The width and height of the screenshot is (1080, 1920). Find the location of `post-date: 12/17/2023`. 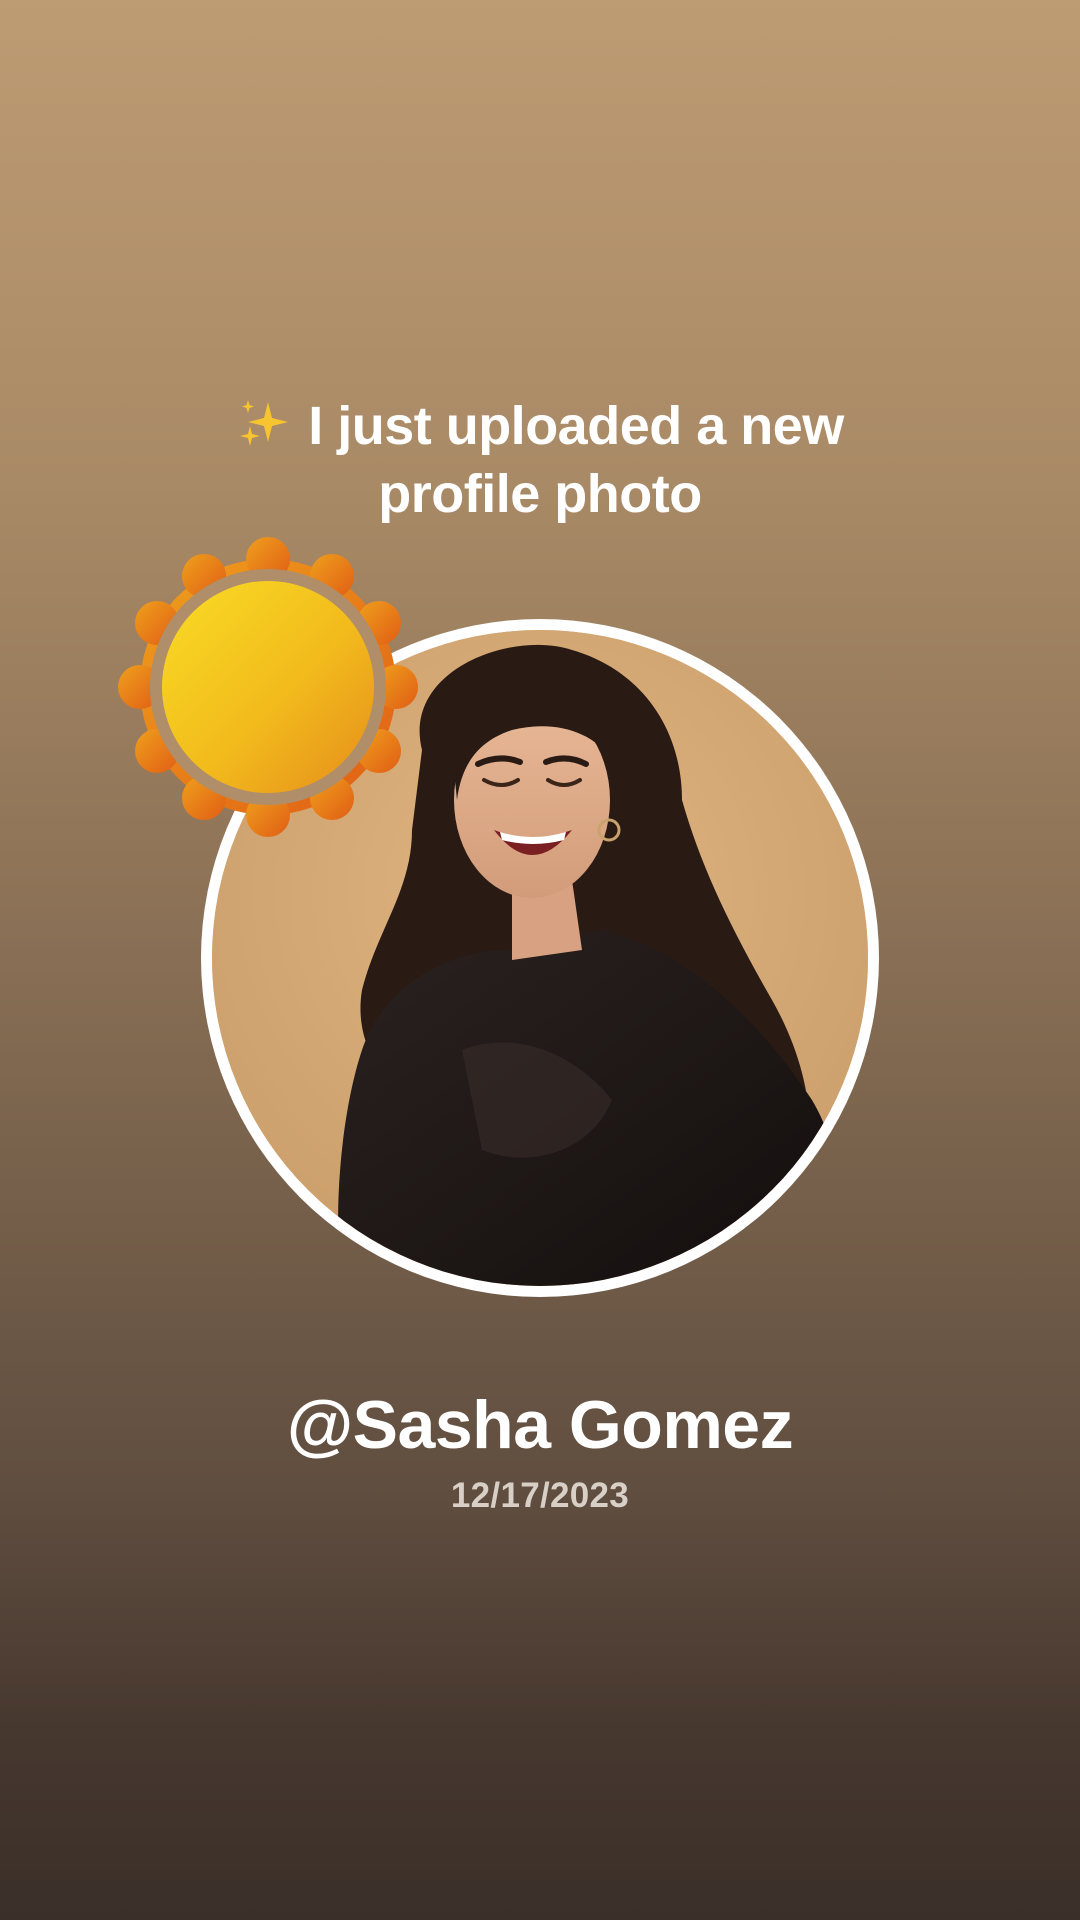

post-date: 12/17/2023 is located at coordinates (540, 1495).